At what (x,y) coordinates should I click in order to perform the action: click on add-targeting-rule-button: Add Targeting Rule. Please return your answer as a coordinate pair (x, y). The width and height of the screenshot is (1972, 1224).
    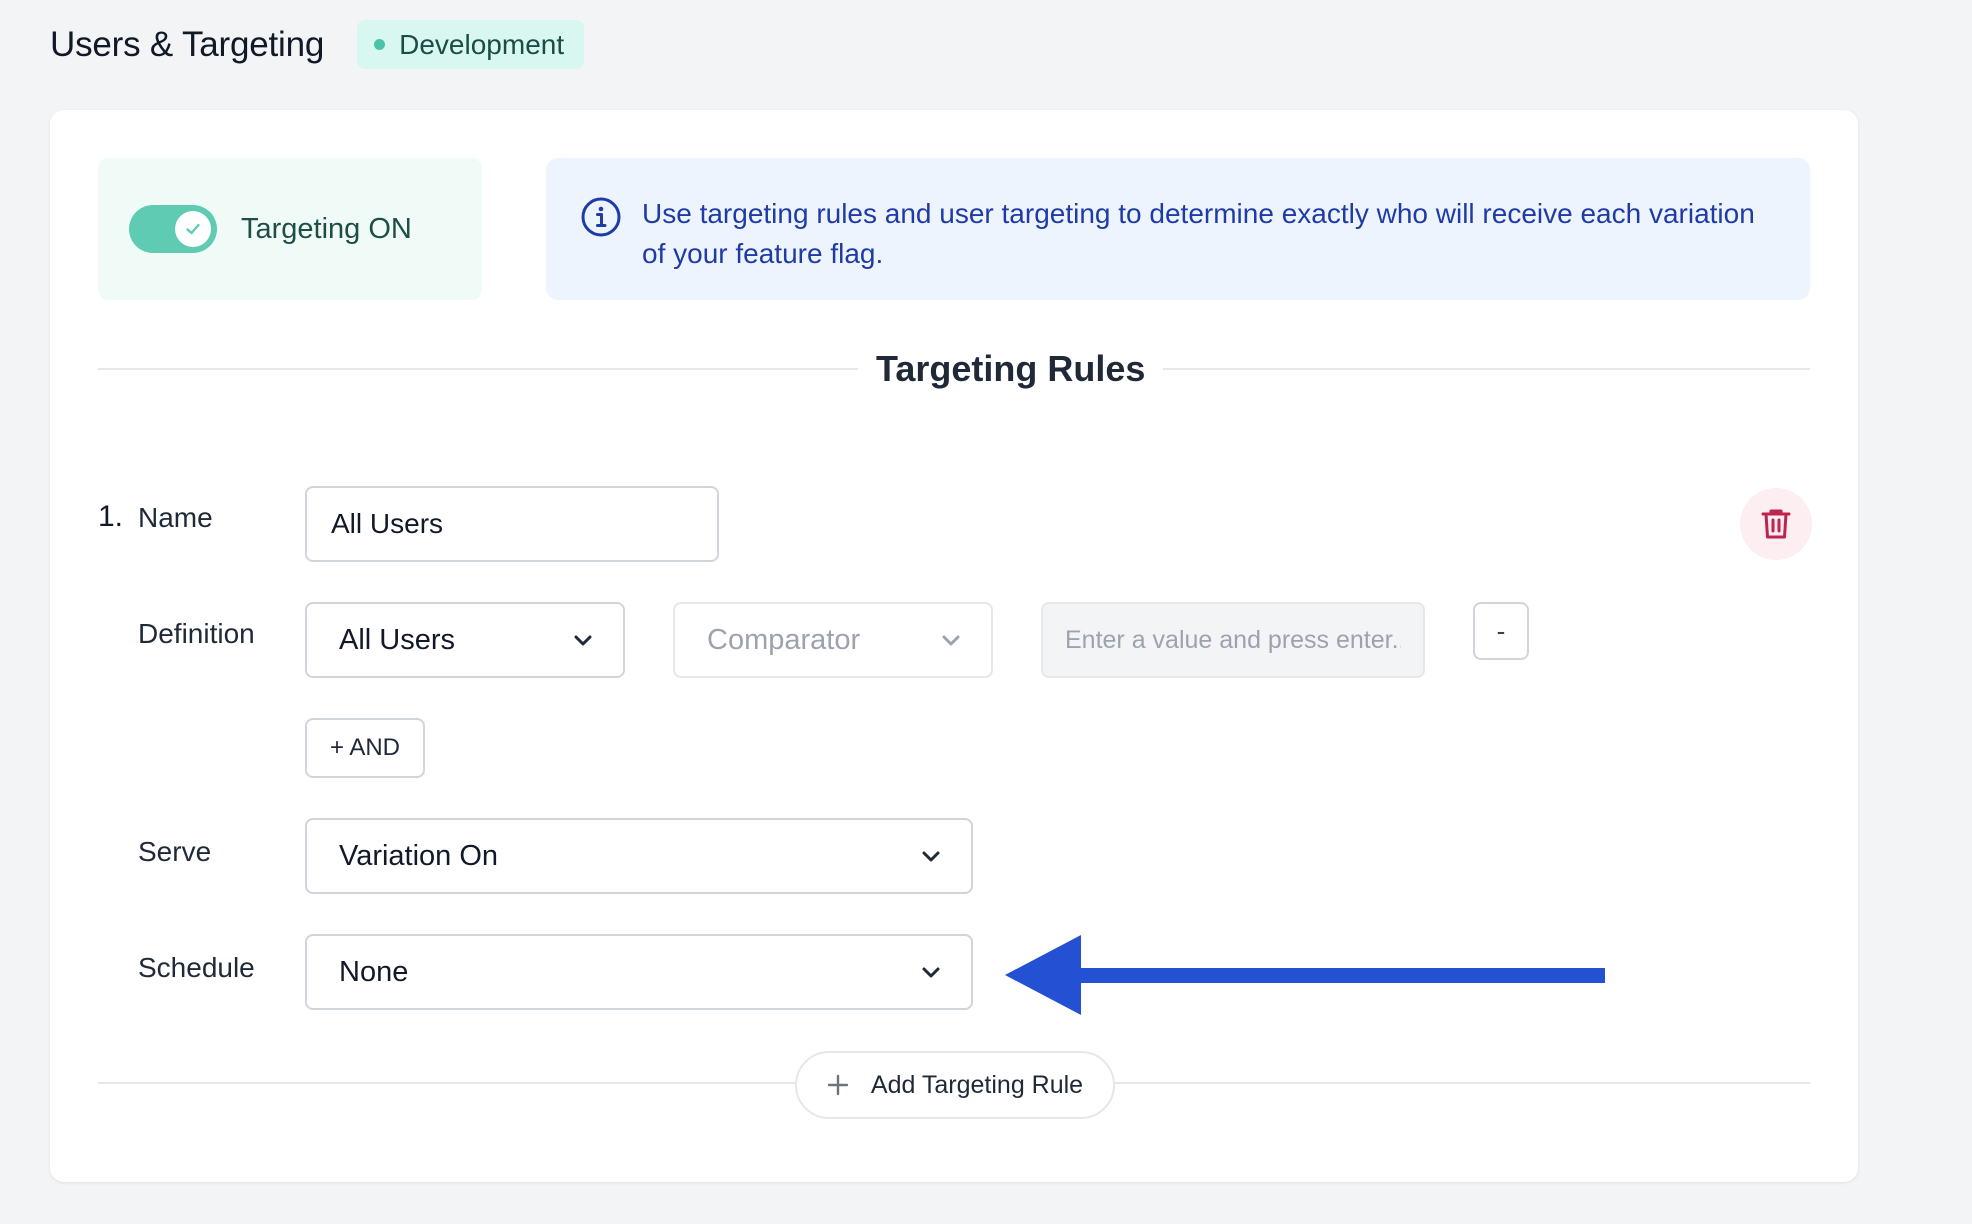
    Looking at the image, I should click on (955, 1085).